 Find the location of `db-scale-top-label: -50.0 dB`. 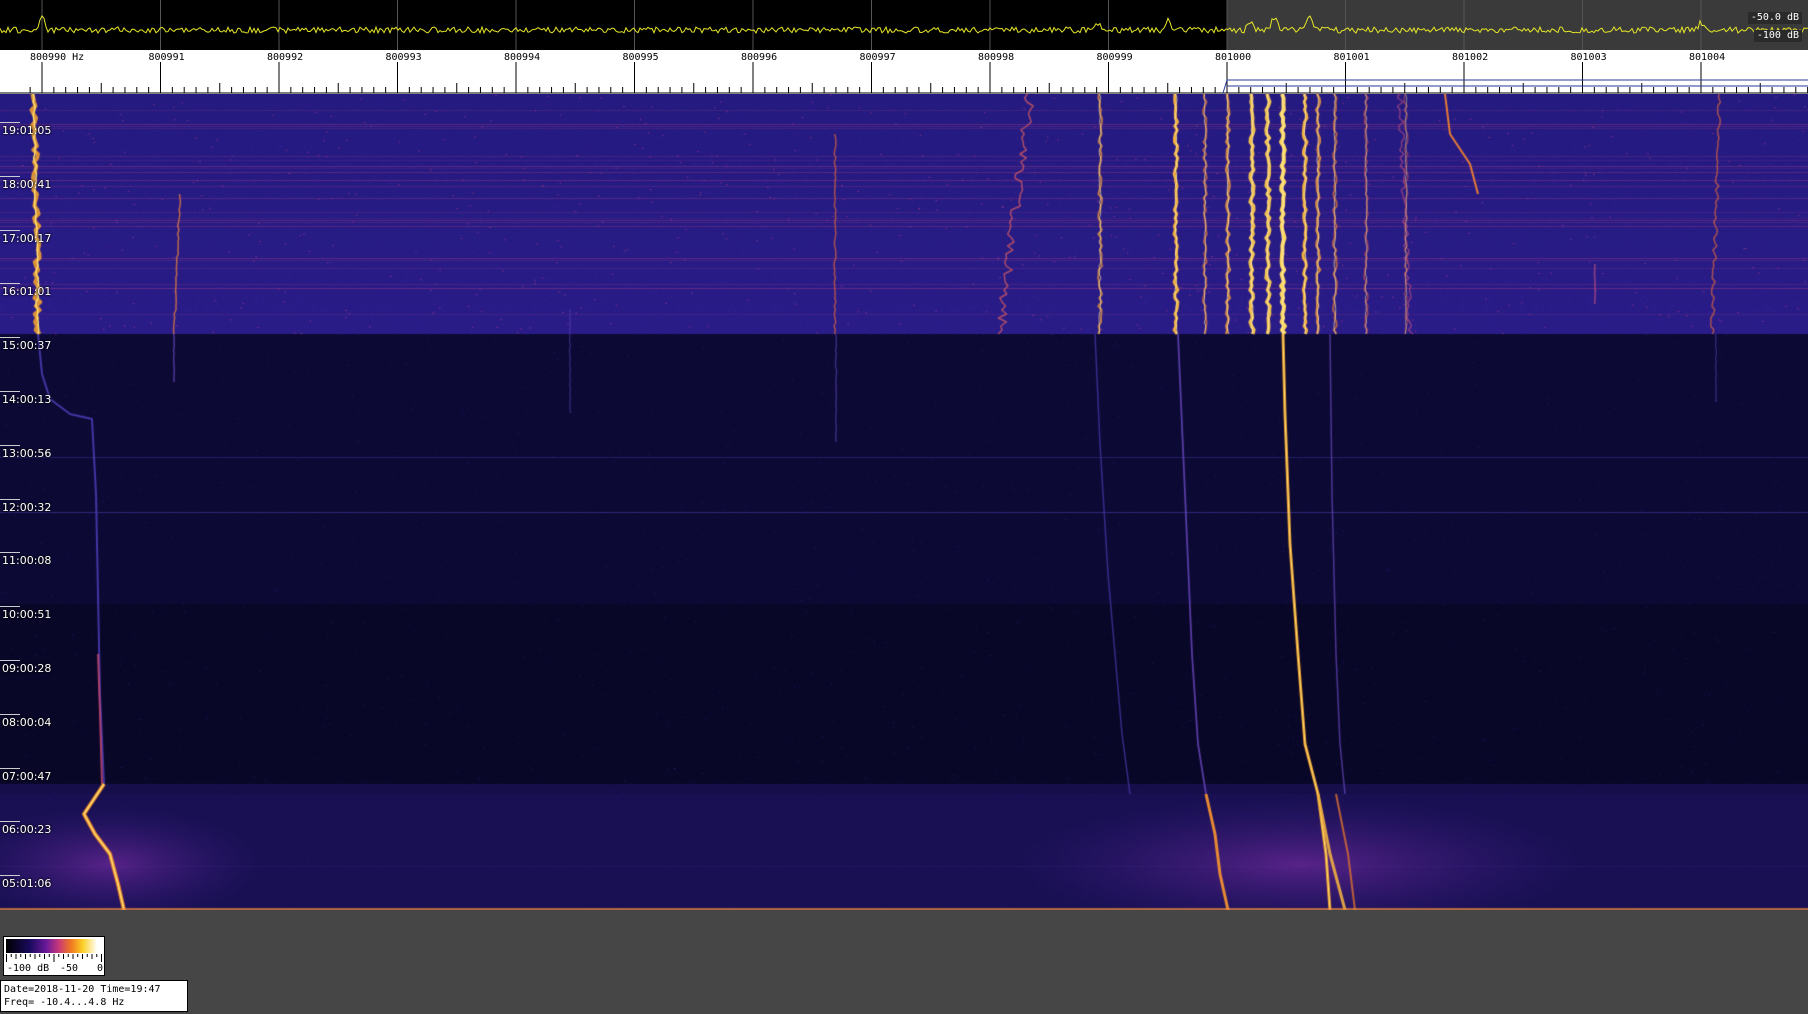

db-scale-top-label: -50.0 dB is located at coordinates (1774, 18).